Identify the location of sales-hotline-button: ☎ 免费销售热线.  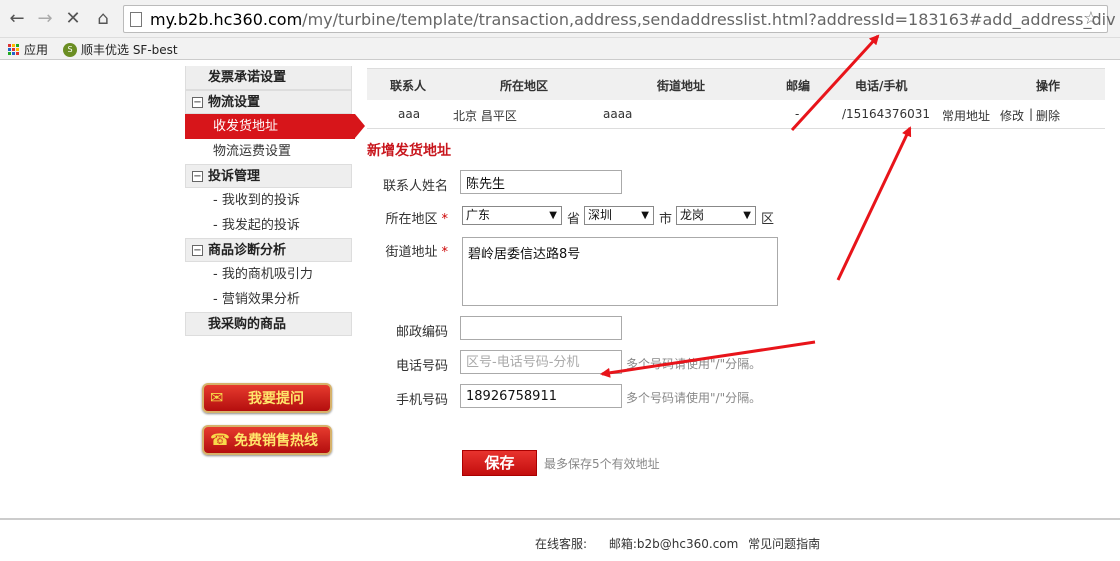
(267, 440).